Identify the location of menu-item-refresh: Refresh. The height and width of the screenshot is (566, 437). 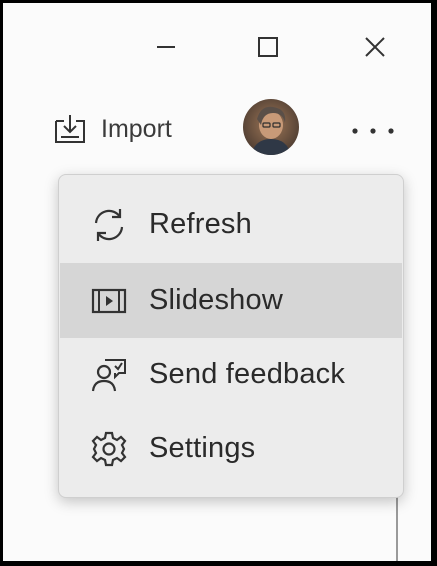
(231, 224).